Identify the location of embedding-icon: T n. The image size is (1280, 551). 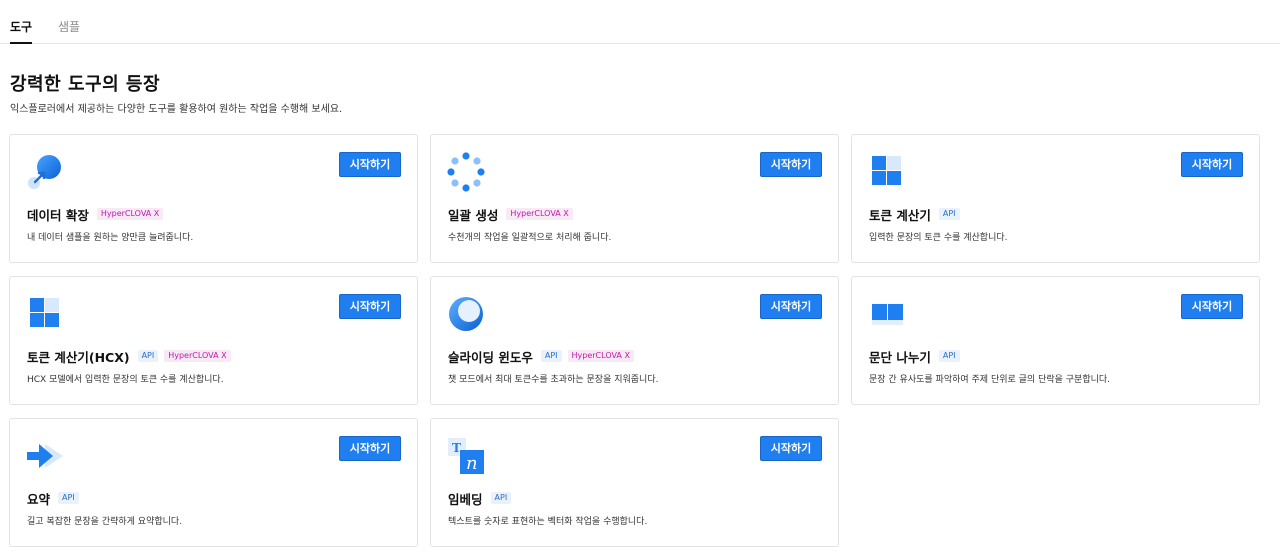
(466, 456).